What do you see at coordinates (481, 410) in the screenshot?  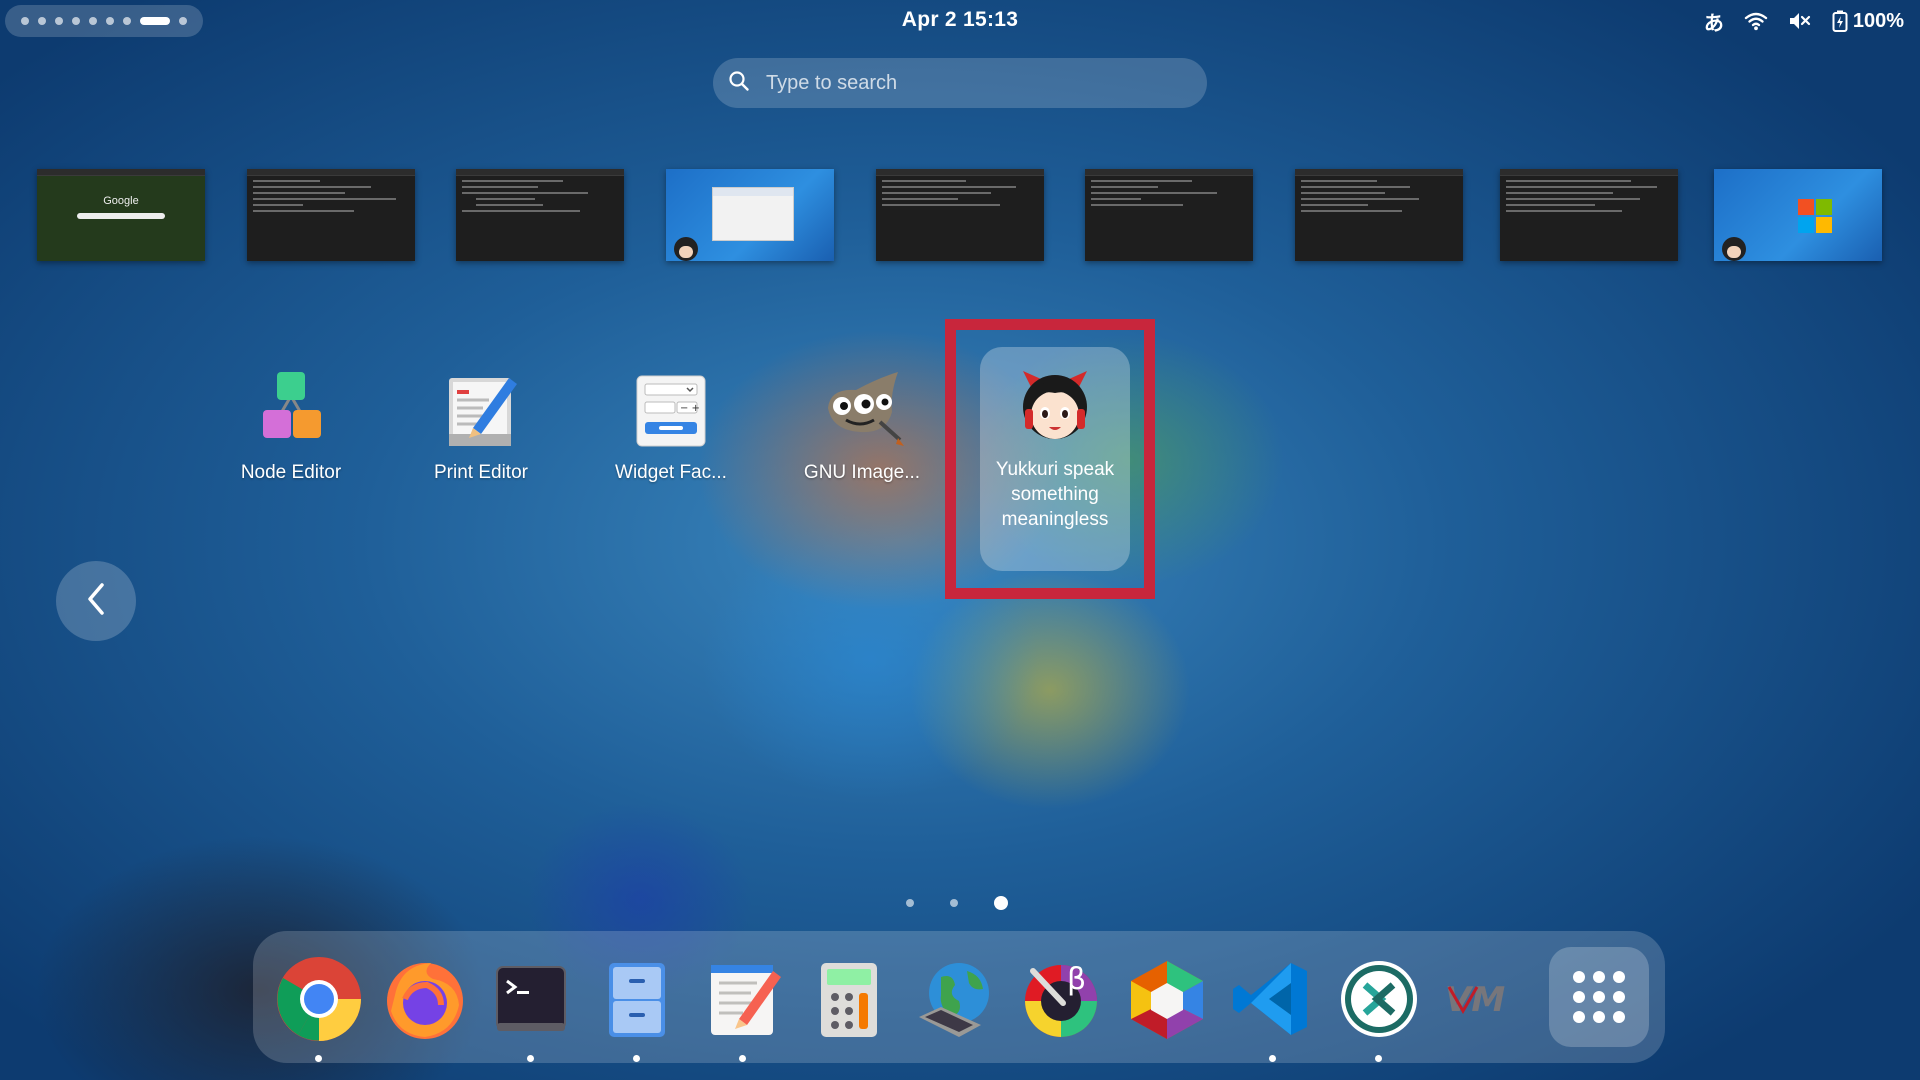 I see `print-editor-icon` at bounding box center [481, 410].